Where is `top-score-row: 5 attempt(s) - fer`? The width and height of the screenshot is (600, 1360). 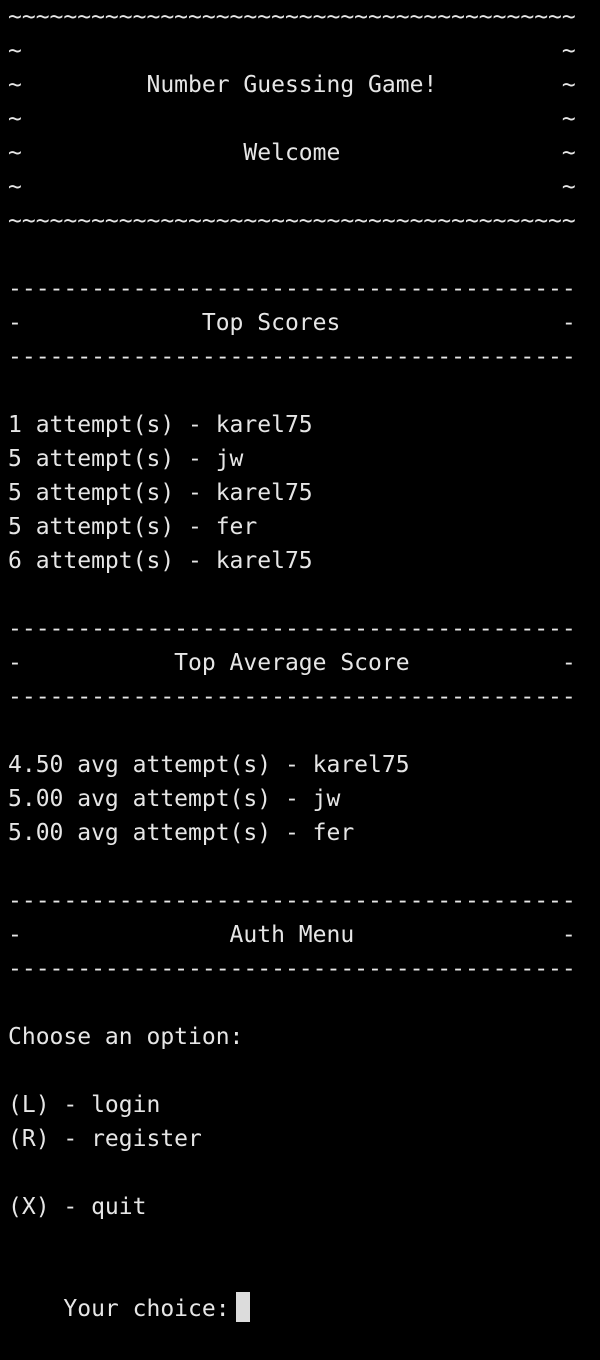
top-score-row: 5 attempt(s) - fer is located at coordinates (133, 527).